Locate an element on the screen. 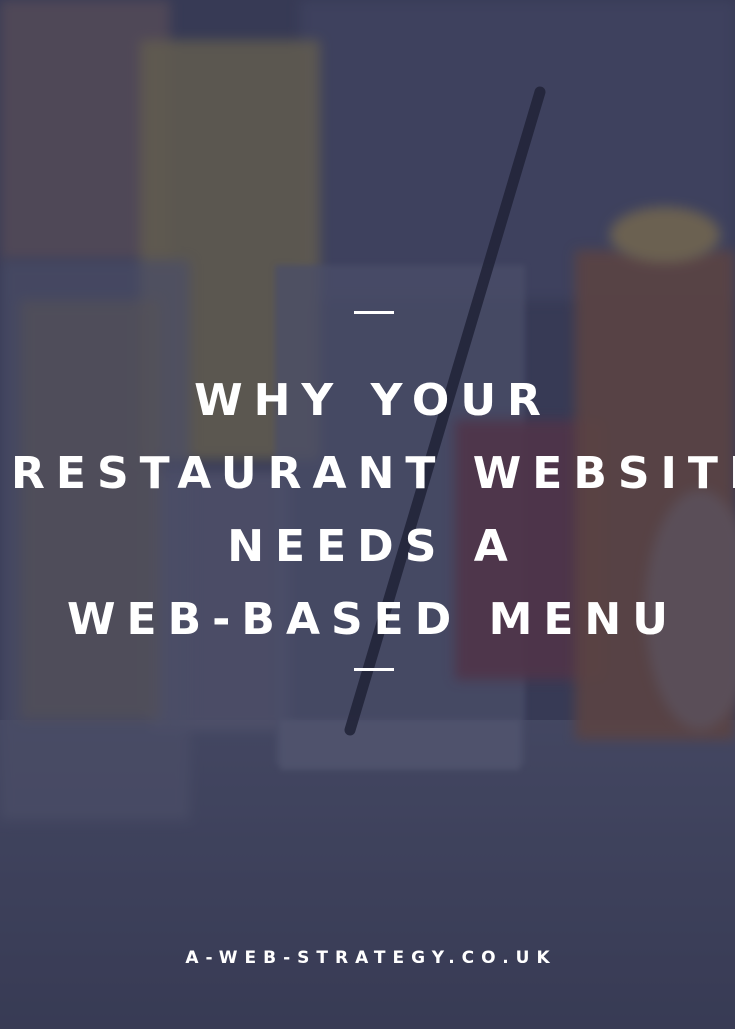 This screenshot has height=1029, width=735. site-url: A-WEB-STRATEGY.CO.UK is located at coordinates (371, 958).